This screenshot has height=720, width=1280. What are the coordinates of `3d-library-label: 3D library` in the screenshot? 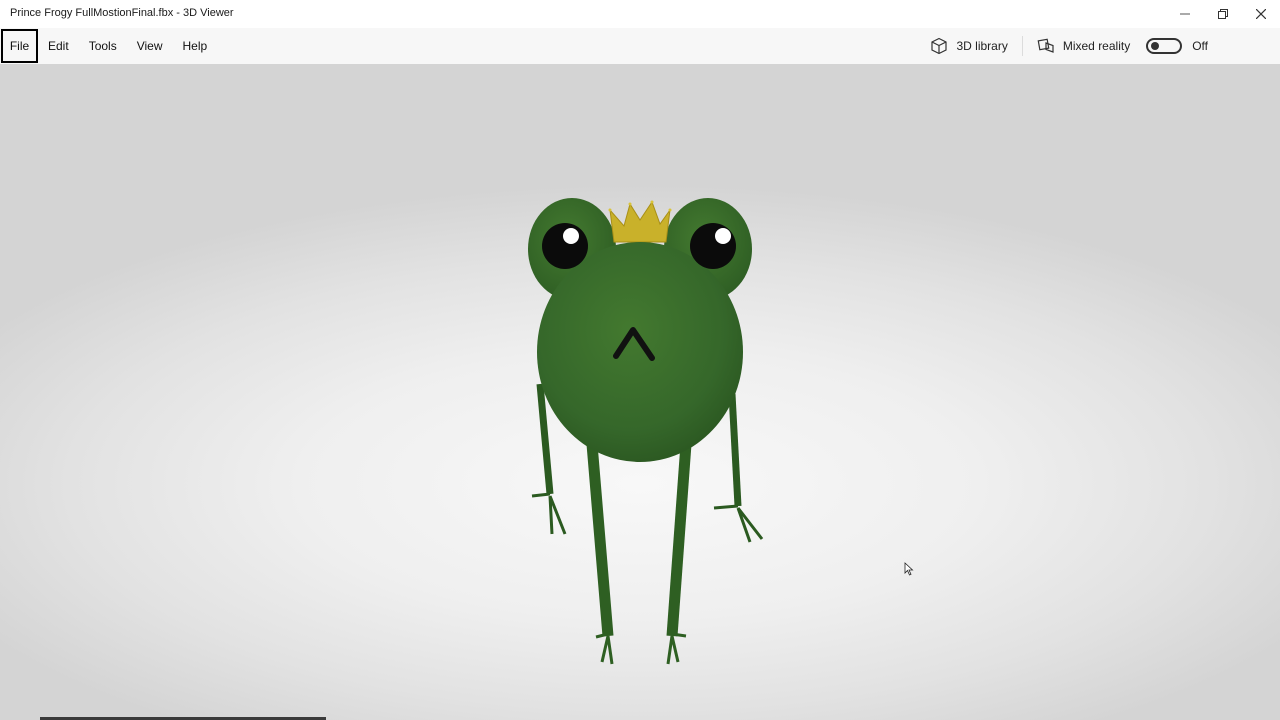 It's located at (982, 46).